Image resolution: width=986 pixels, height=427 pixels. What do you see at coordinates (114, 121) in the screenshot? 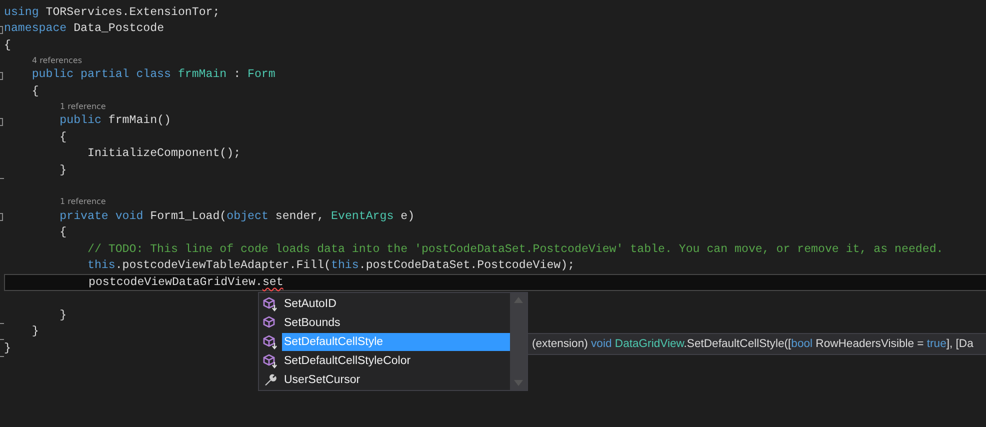
I see `code-line: public frmMain()` at bounding box center [114, 121].